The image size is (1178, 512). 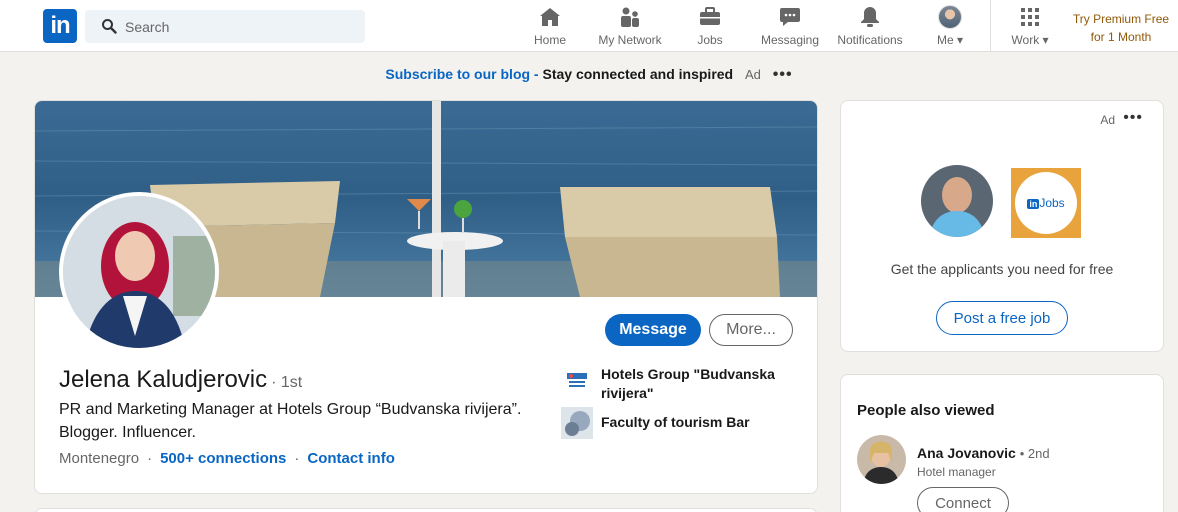 I want to click on linkedin-jobs-logo: in Jobs, so click(x=1046, y=203).